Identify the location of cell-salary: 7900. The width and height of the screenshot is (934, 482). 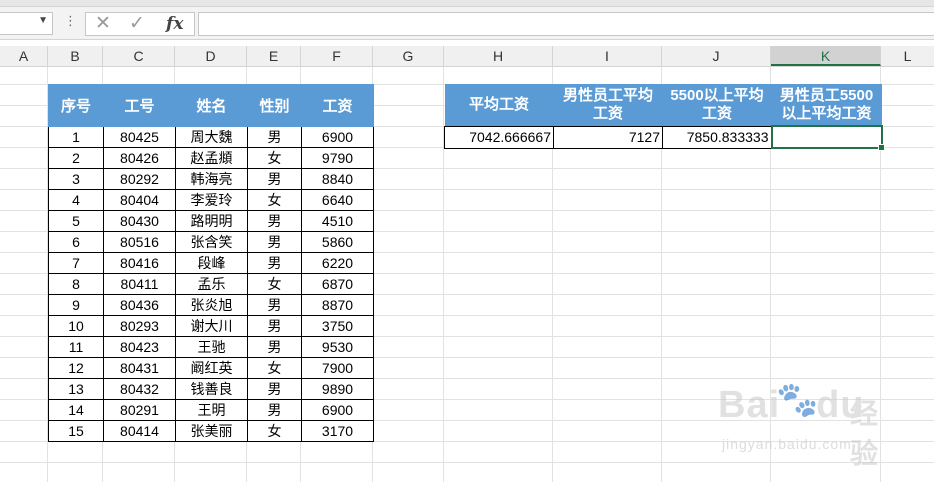
(337, 368).